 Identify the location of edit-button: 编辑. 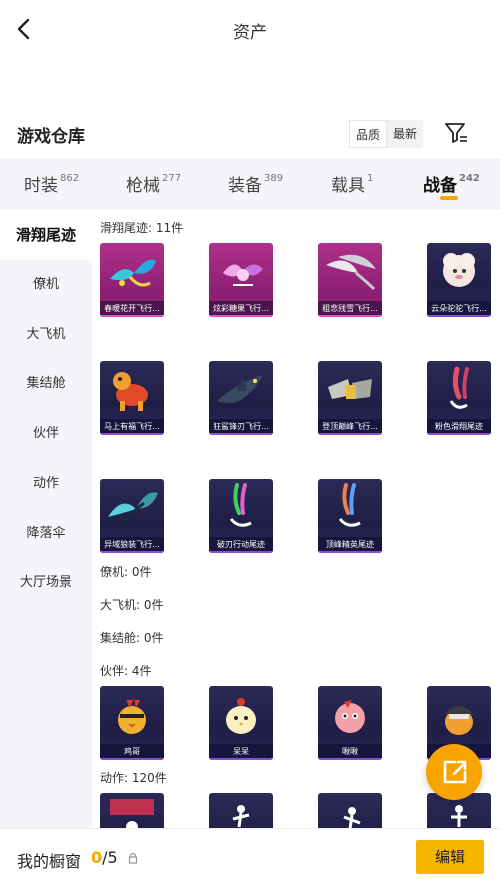
(450, 857).